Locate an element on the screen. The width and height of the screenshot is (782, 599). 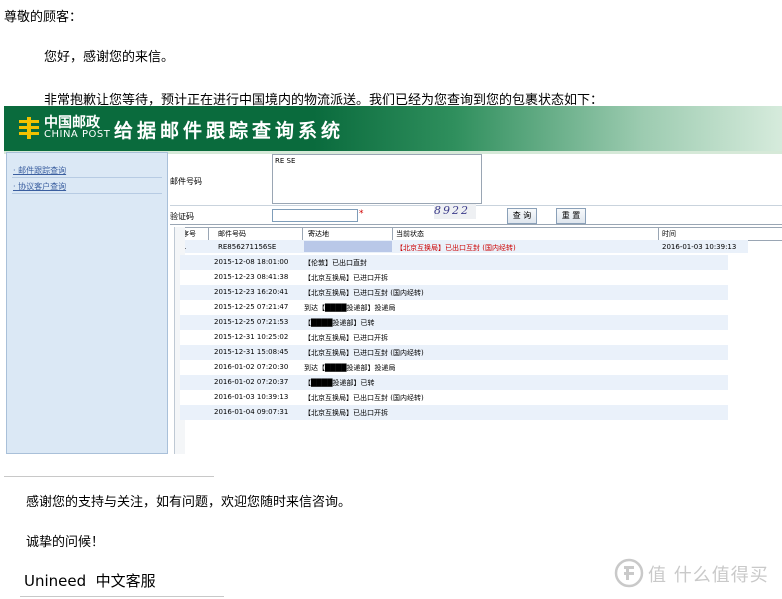
tracking-row: 2015-12-23 16:20:41 【北京互换局】已进口互封 (国内经转) is located at coordinates (454, 292).